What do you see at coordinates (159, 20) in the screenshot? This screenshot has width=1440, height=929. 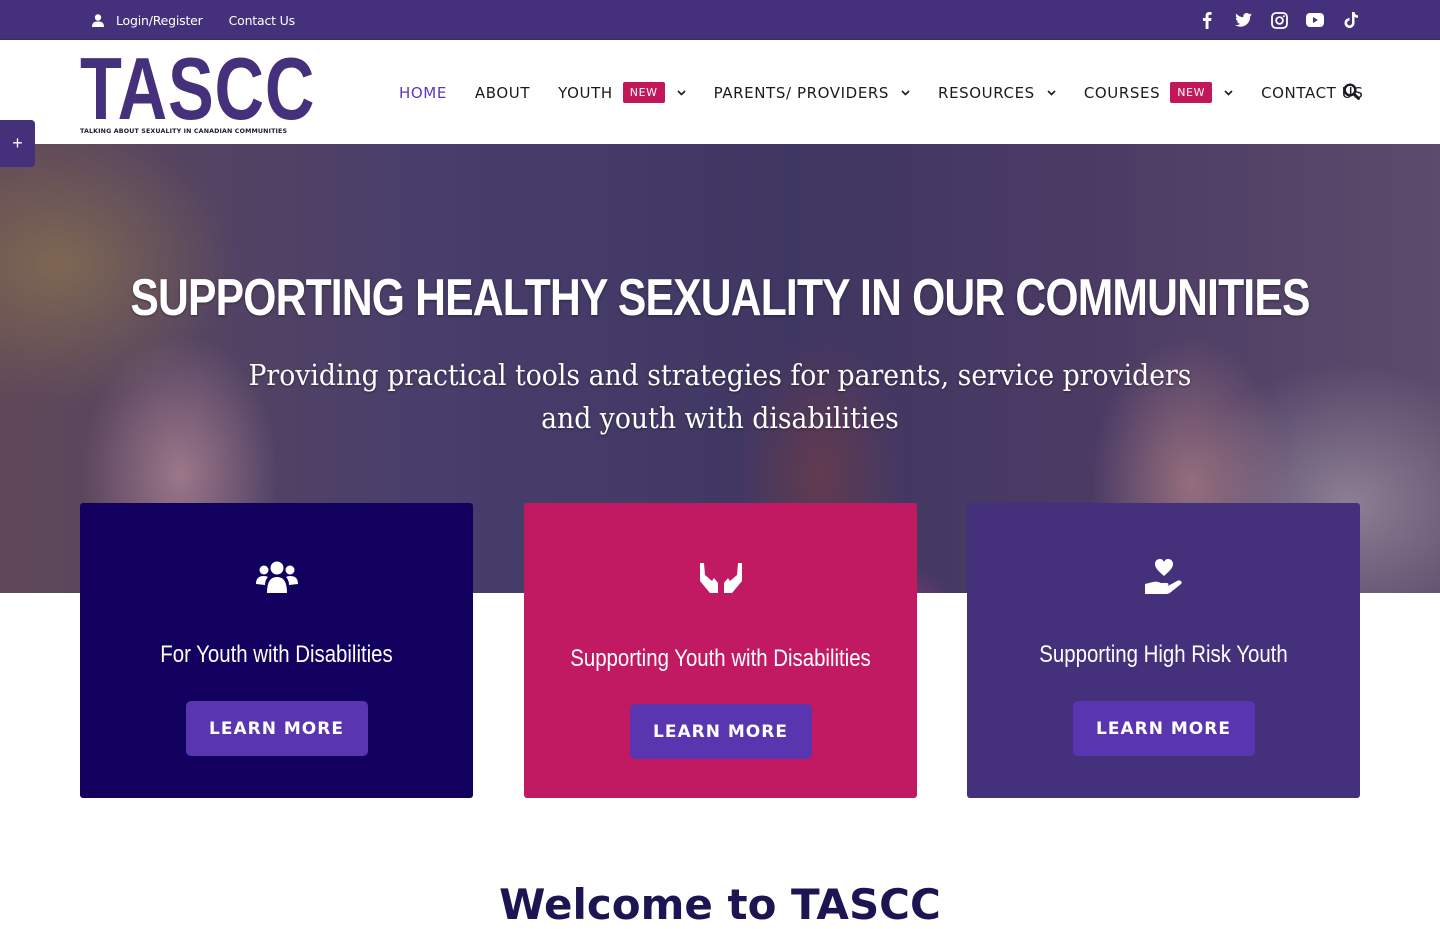 I see `login-register-label: Login/Register` at bounding box center [159, 20].